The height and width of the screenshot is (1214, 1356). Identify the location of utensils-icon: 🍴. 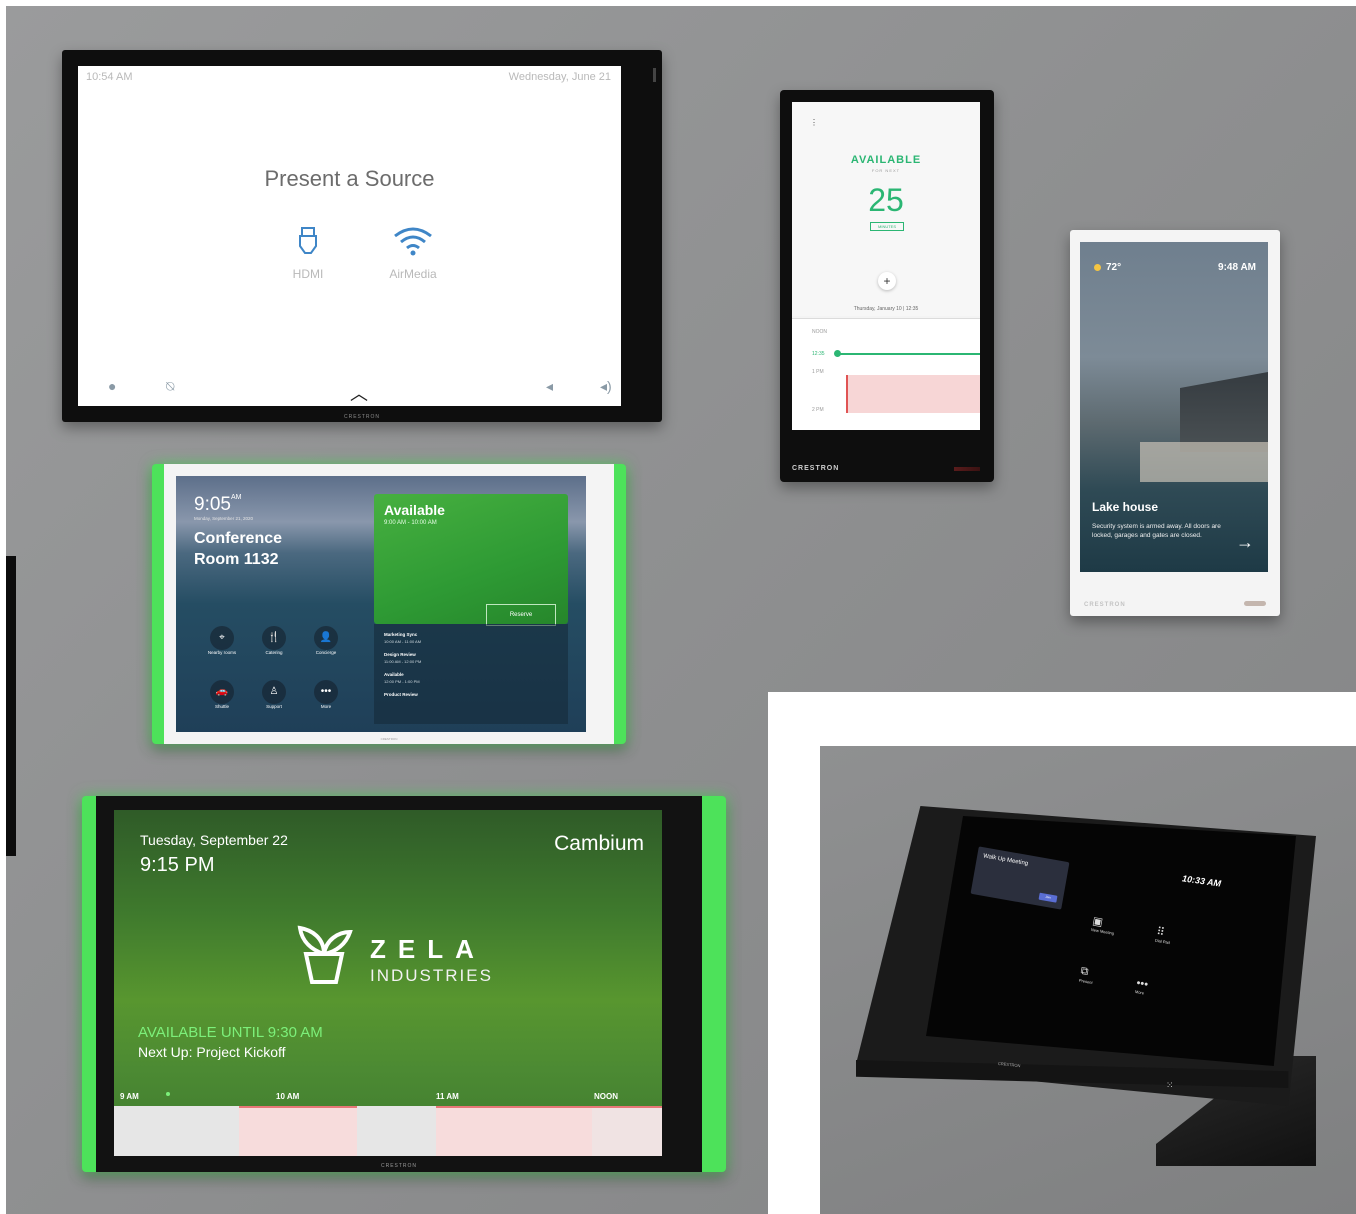
(274, 638).